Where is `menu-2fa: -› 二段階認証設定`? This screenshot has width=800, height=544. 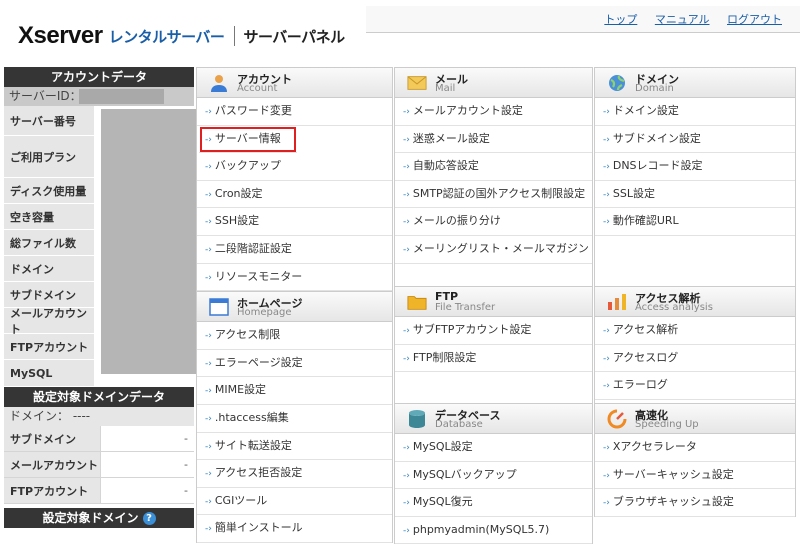
menu-2fa: -› 二段階認証設定 is located at coordinates (294, 250).